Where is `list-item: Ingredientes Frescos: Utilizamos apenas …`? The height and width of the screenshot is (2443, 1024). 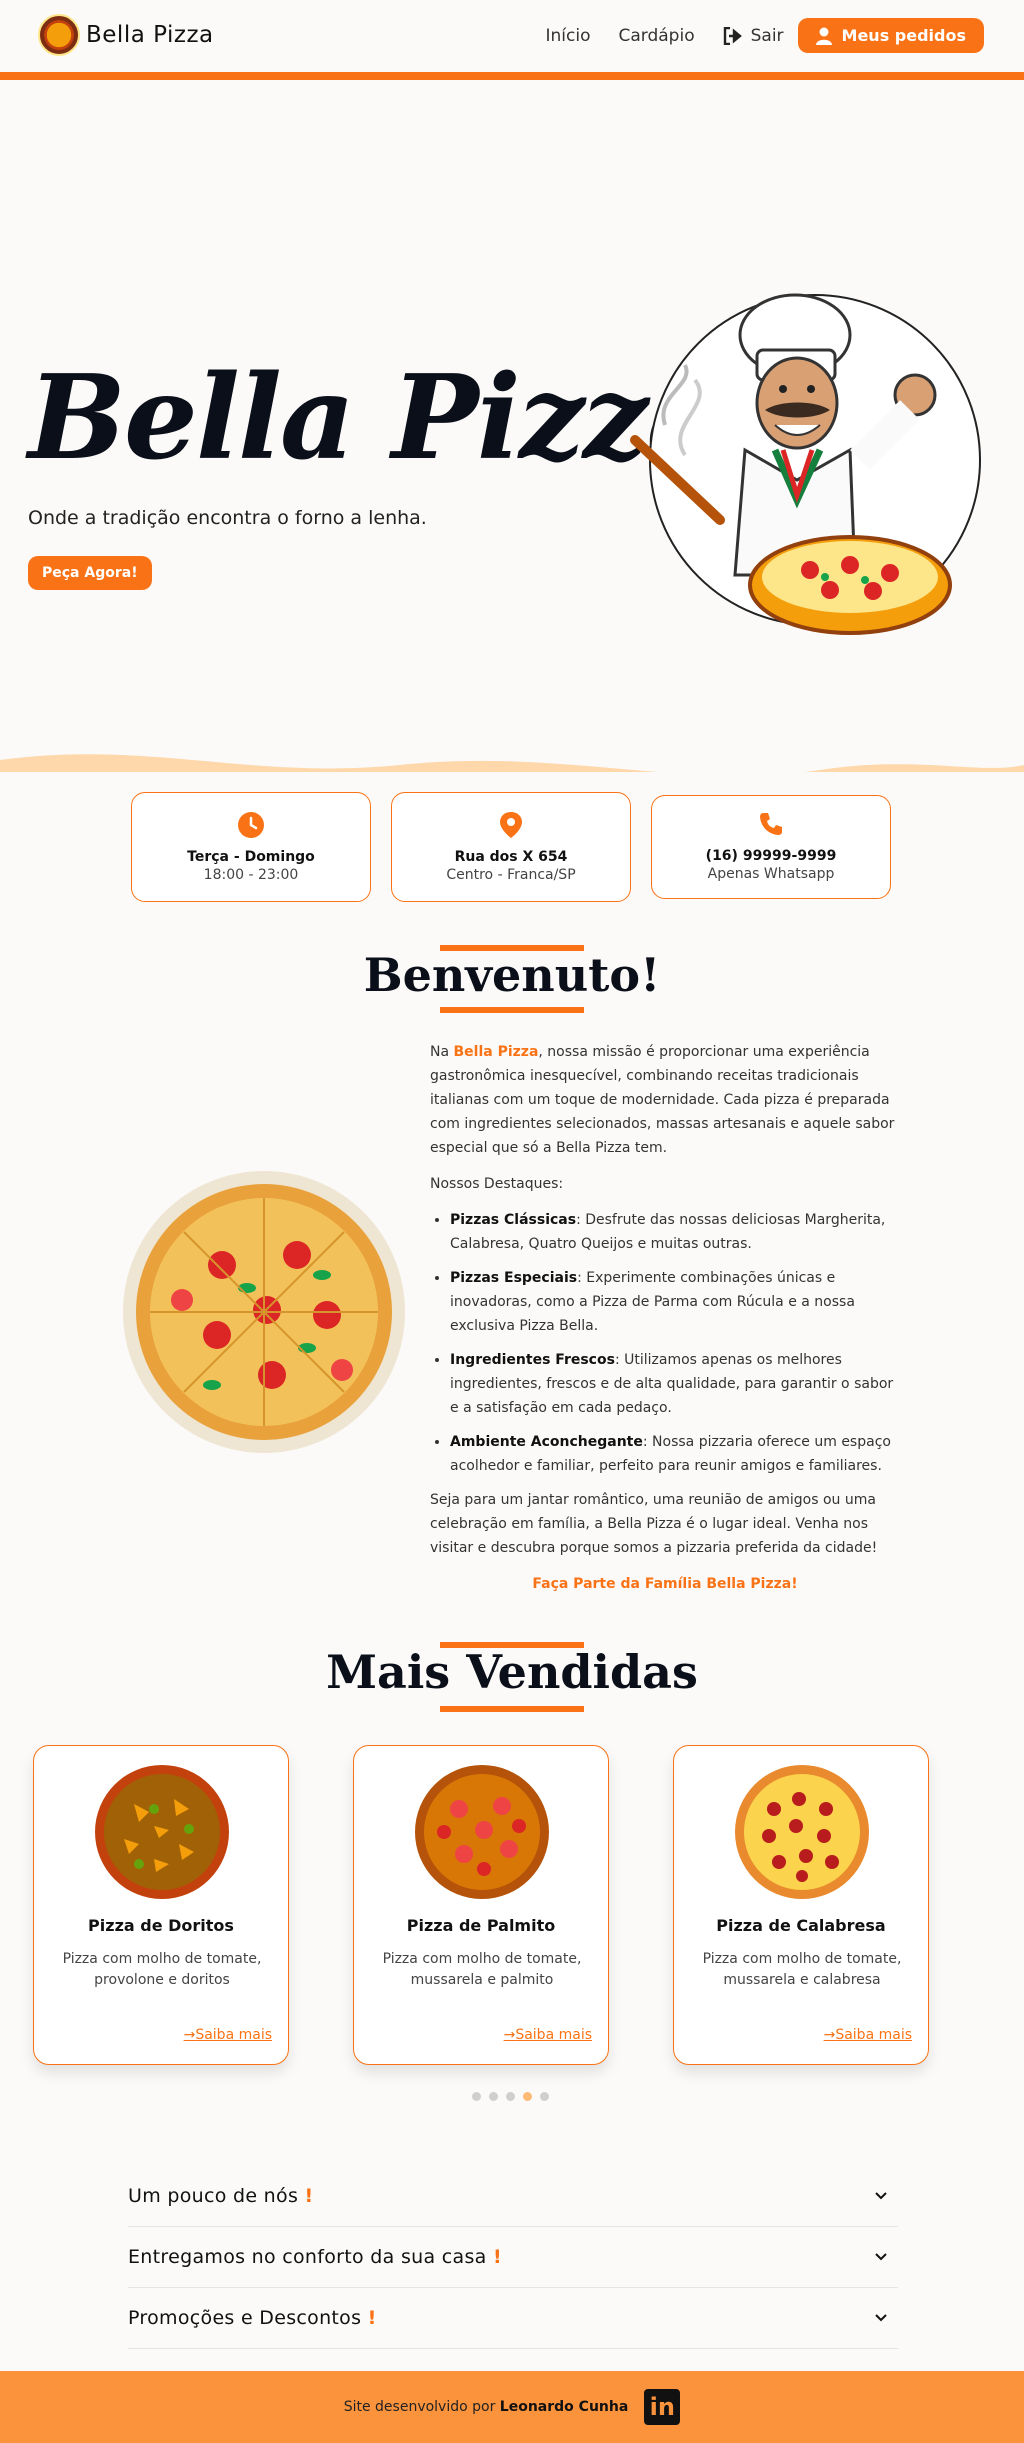
list-item: Ingredientes Frescos: Utilizamos apenas … is located at coordinates (675, 1384).